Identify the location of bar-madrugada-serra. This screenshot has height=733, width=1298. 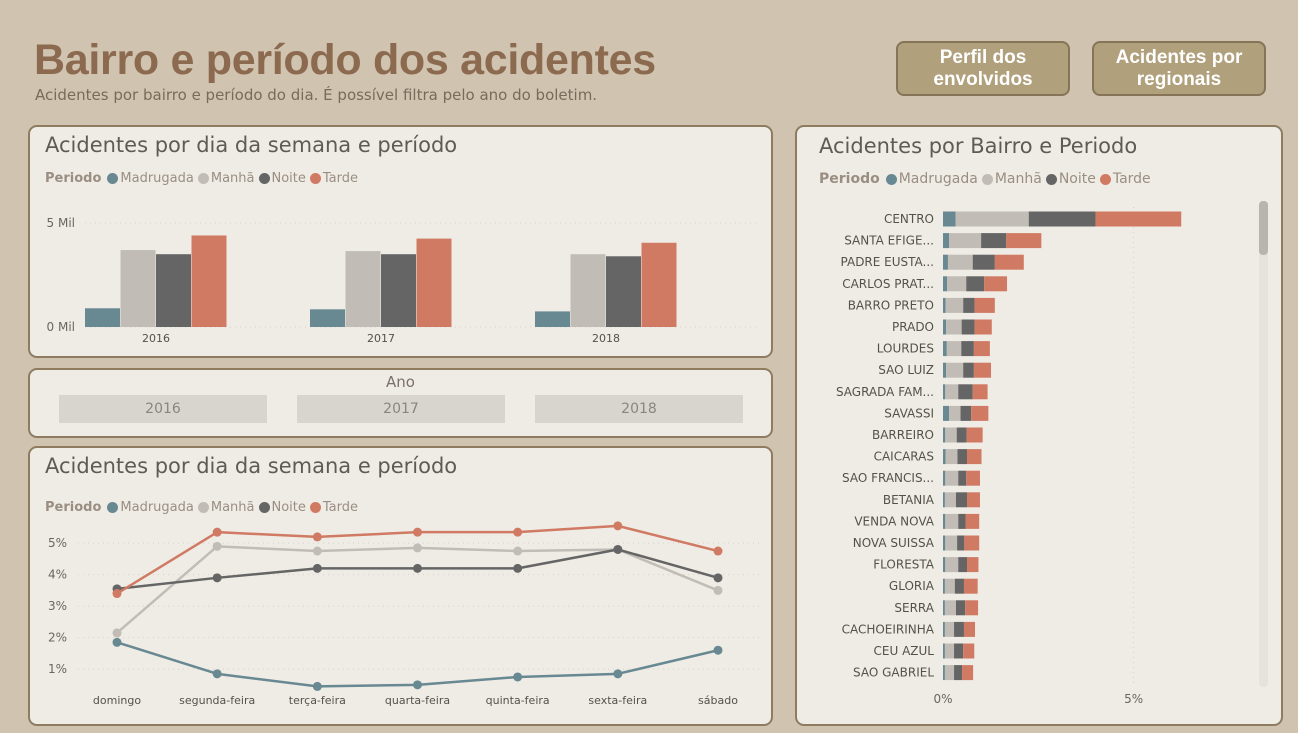
(944, 608).